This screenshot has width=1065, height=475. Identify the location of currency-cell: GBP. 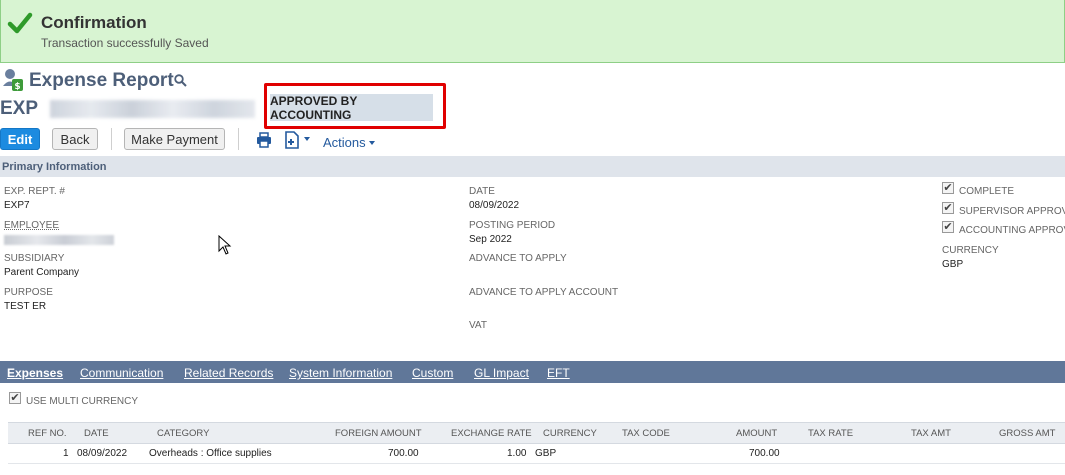
(546, 453).